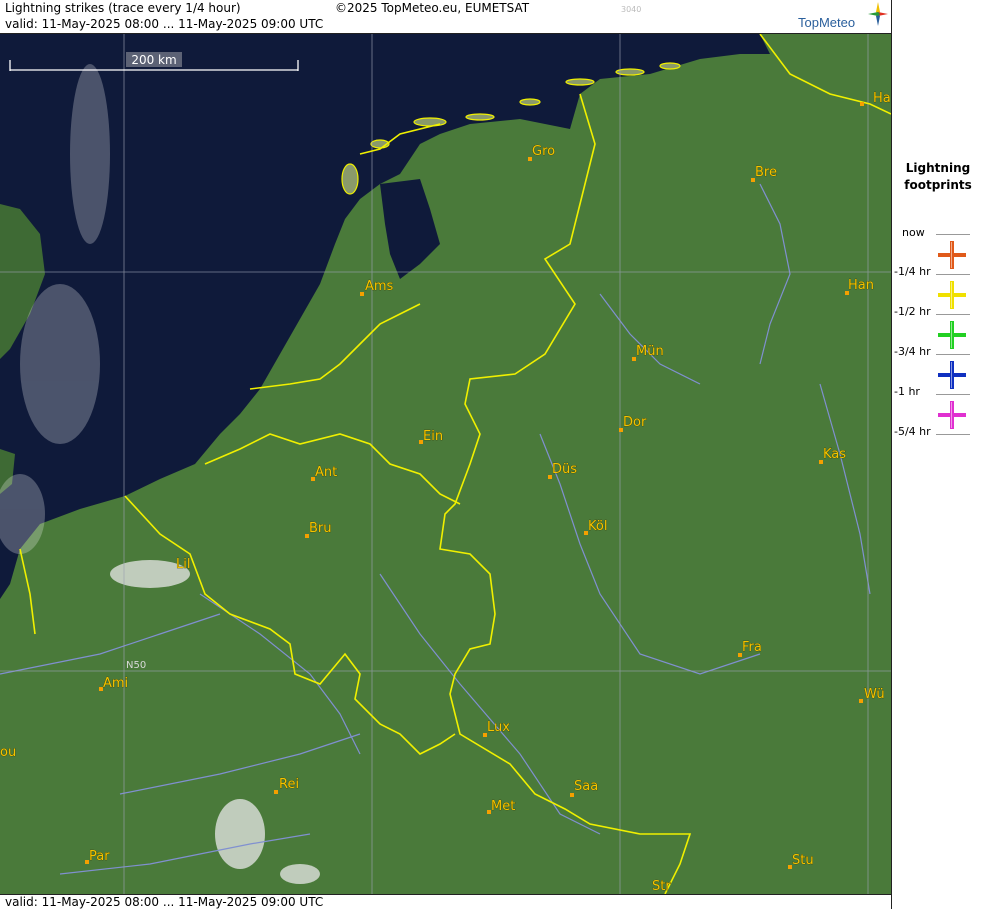 The height and width of the screenshot is (910, 983). I want to click on city-label-bru: Bru, so click(320, 528).